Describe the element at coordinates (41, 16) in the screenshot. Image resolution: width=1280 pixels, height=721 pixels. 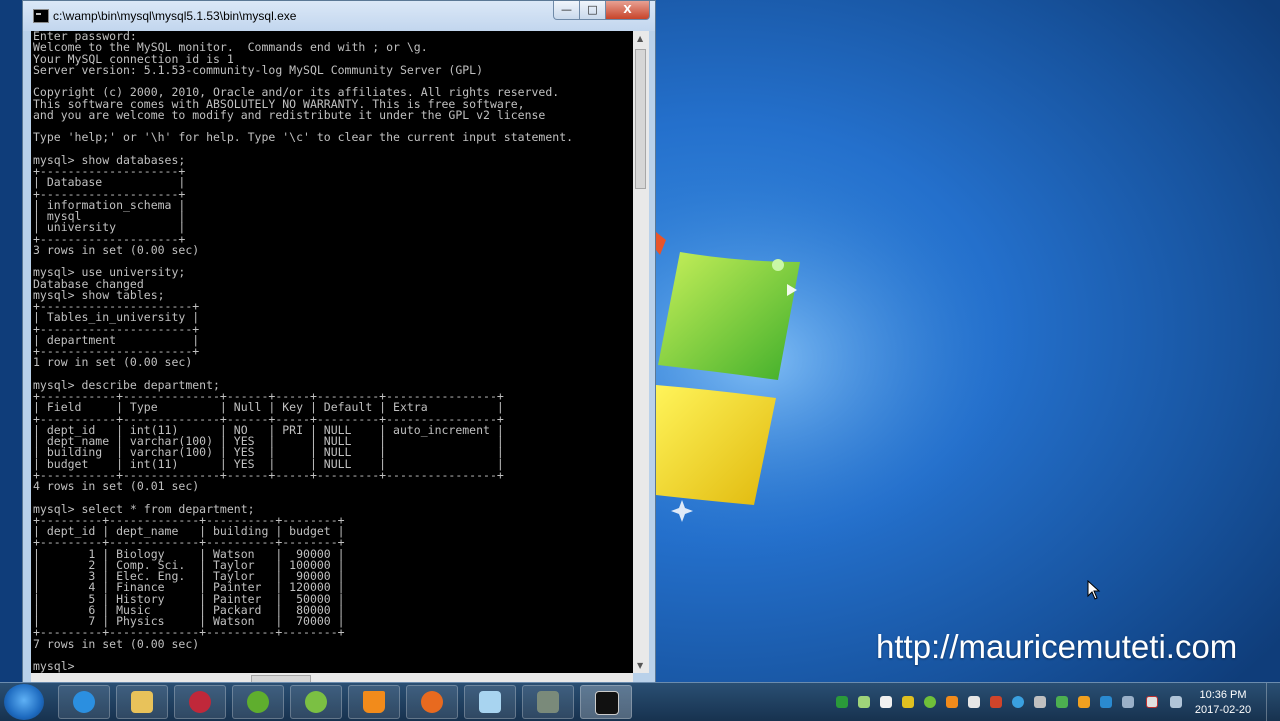
I see `cmd-window-icon` at that location.